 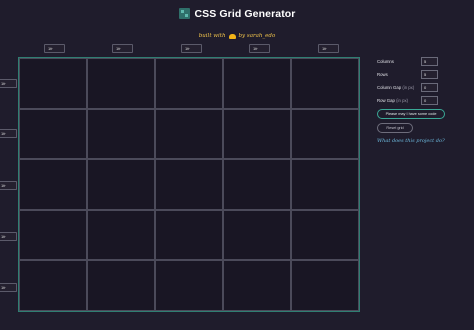 I want to click on reset-grid-button: Reset grid, so click(x=395, y=128).